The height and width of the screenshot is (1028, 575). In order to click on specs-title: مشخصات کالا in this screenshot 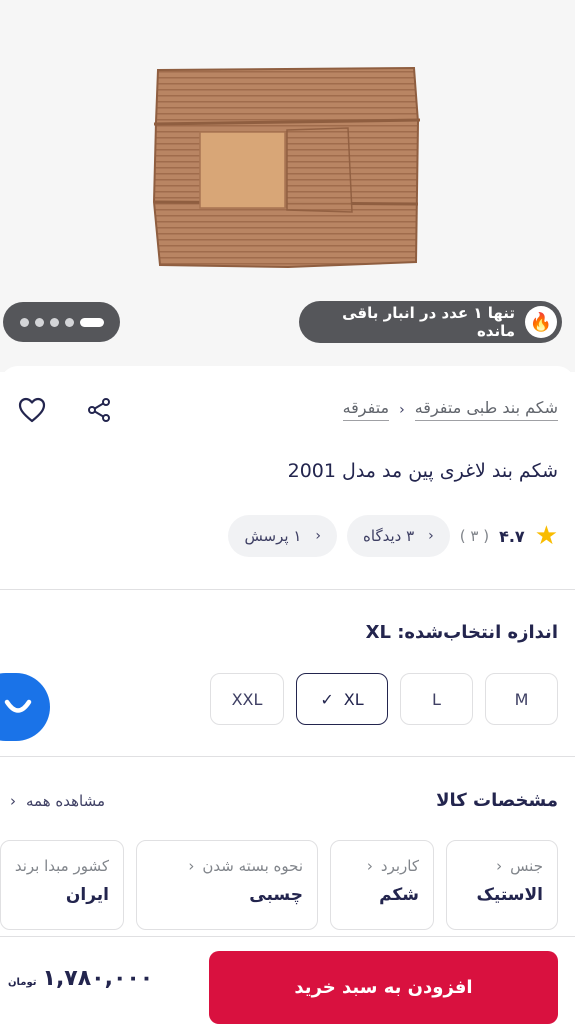, I will do `click(497, 800)`.